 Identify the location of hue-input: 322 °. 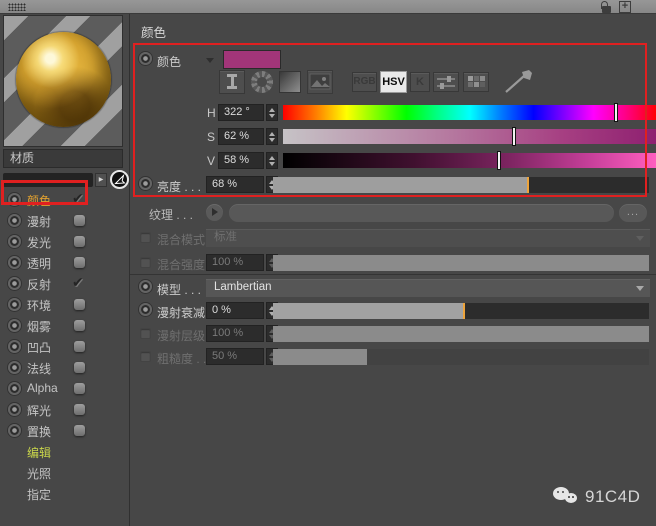
(241, 112).